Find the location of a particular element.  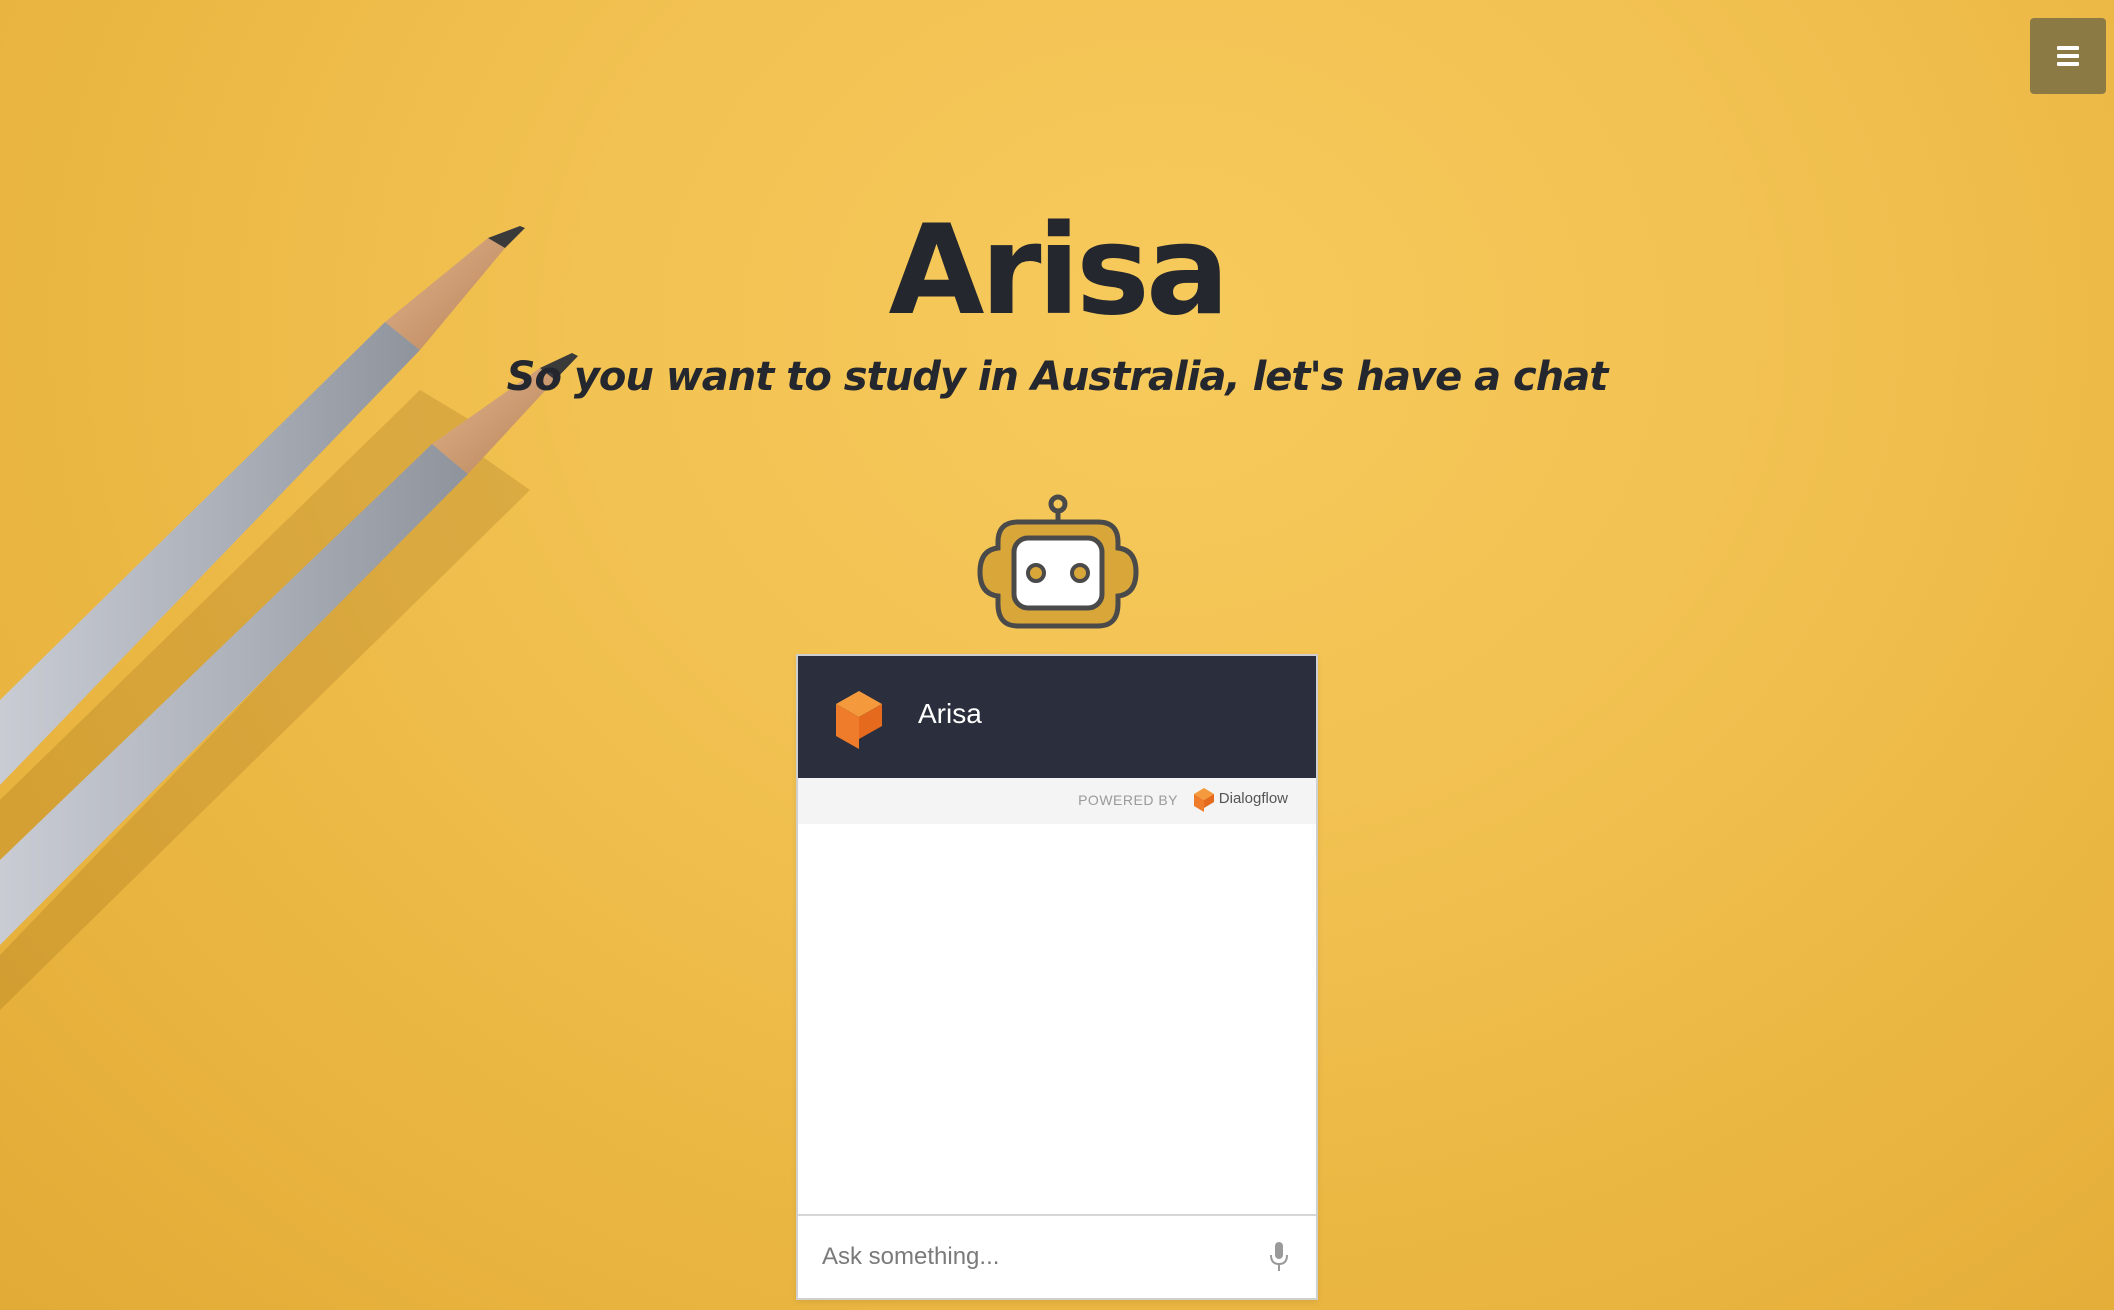

chat-header: Arisa is located at coordinates (1057, 717).